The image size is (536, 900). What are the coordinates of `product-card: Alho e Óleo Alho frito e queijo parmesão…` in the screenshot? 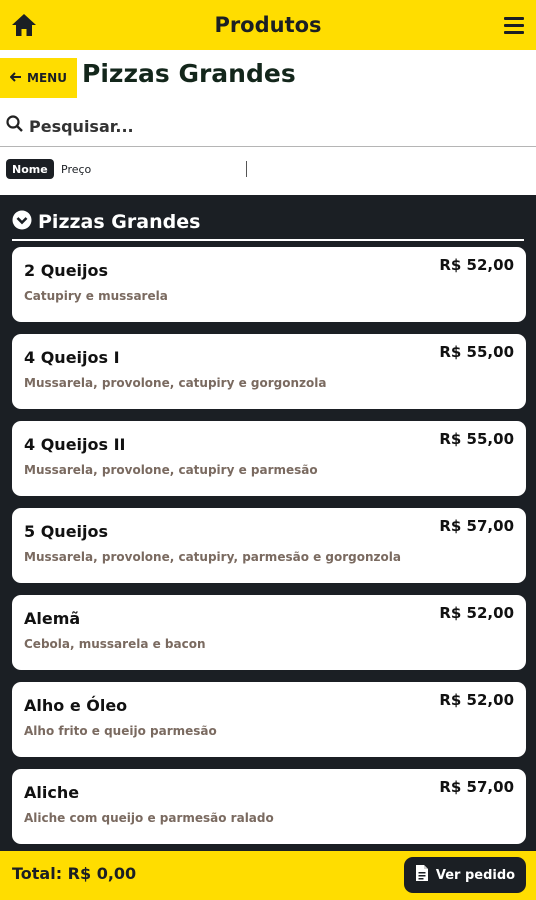 It's located at (269, 719).